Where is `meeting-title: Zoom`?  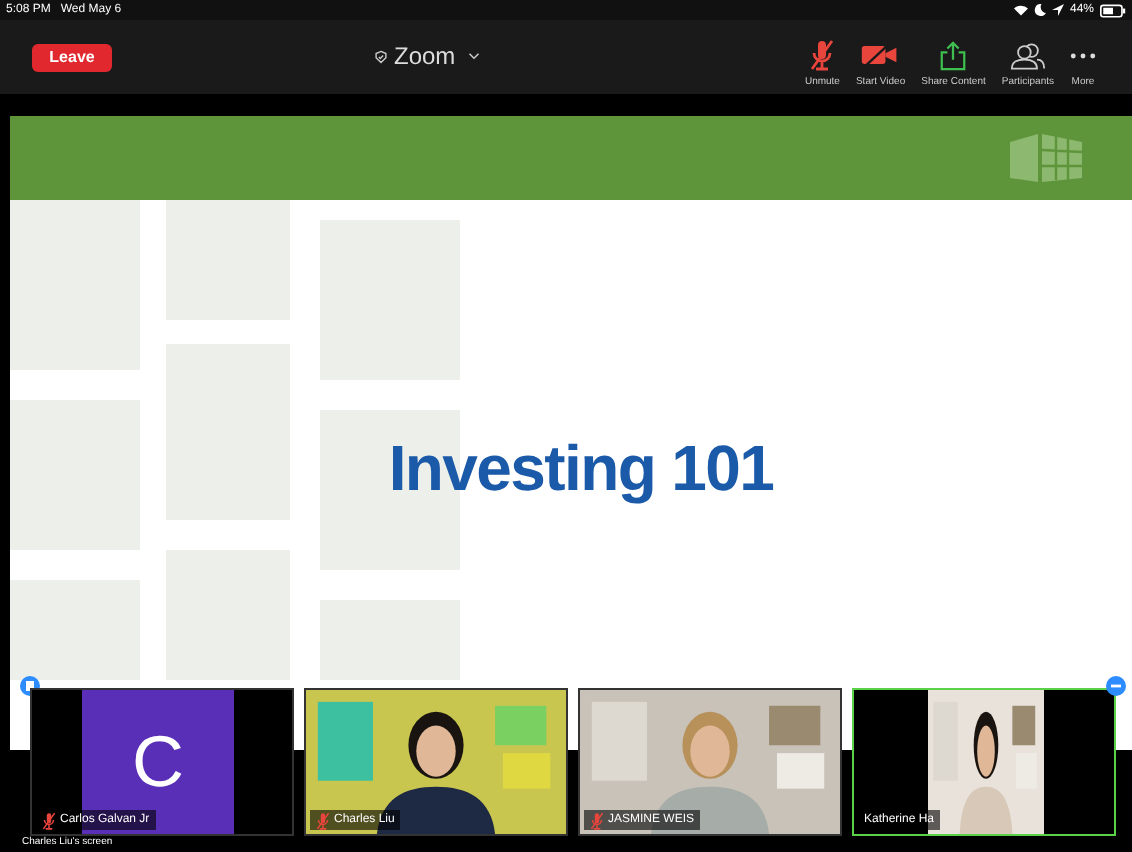
meeting-title: Zoom is located at coordinates (427, 56).